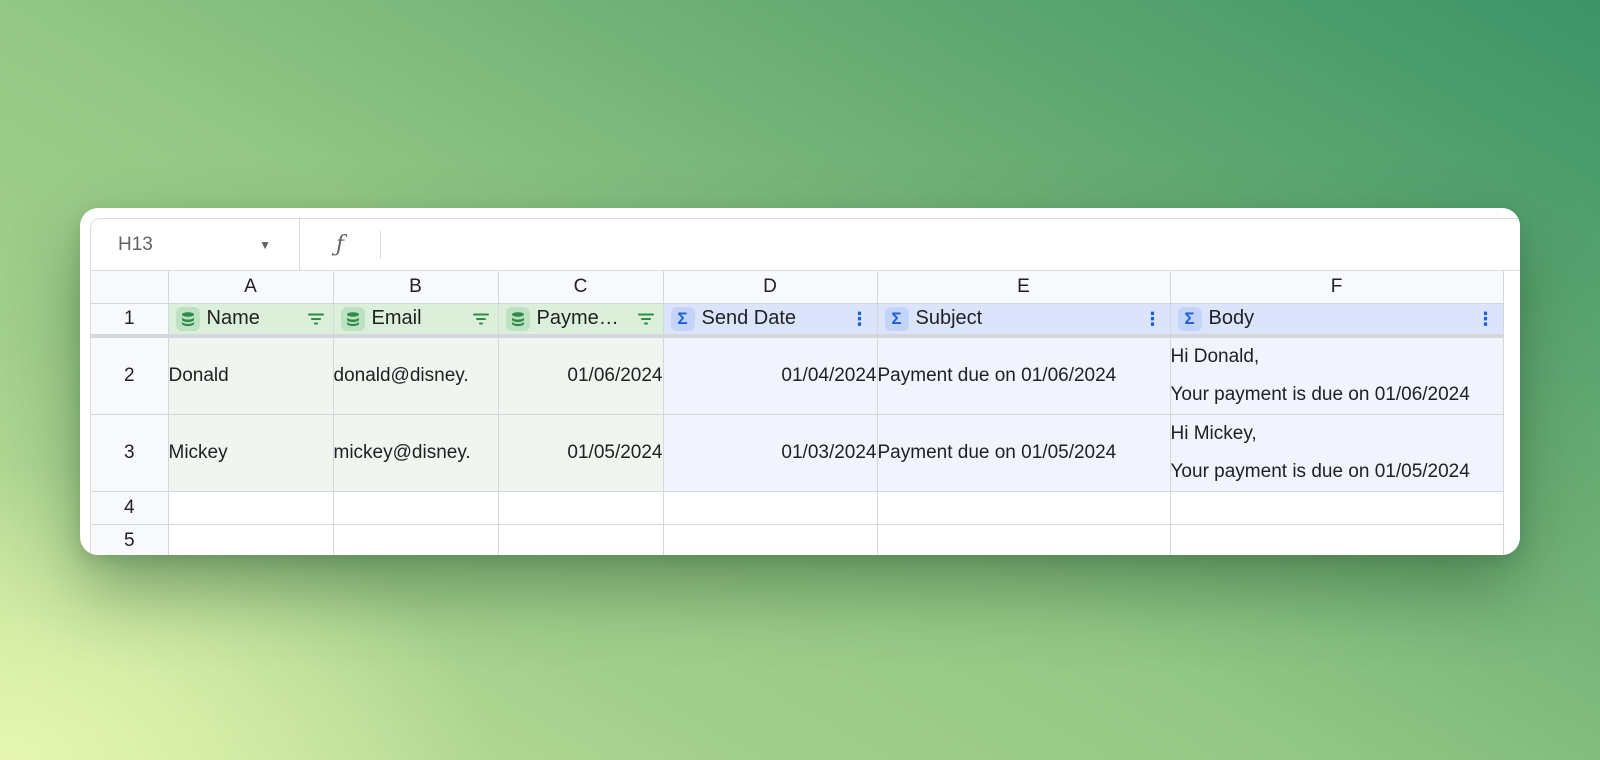 The height and width of the screenshot is (760, 1600). What do you see at coordinates (416, 453) in the screenshot?
I see `cell-b3: mickey@disney.` at bounding box center [416, 453].